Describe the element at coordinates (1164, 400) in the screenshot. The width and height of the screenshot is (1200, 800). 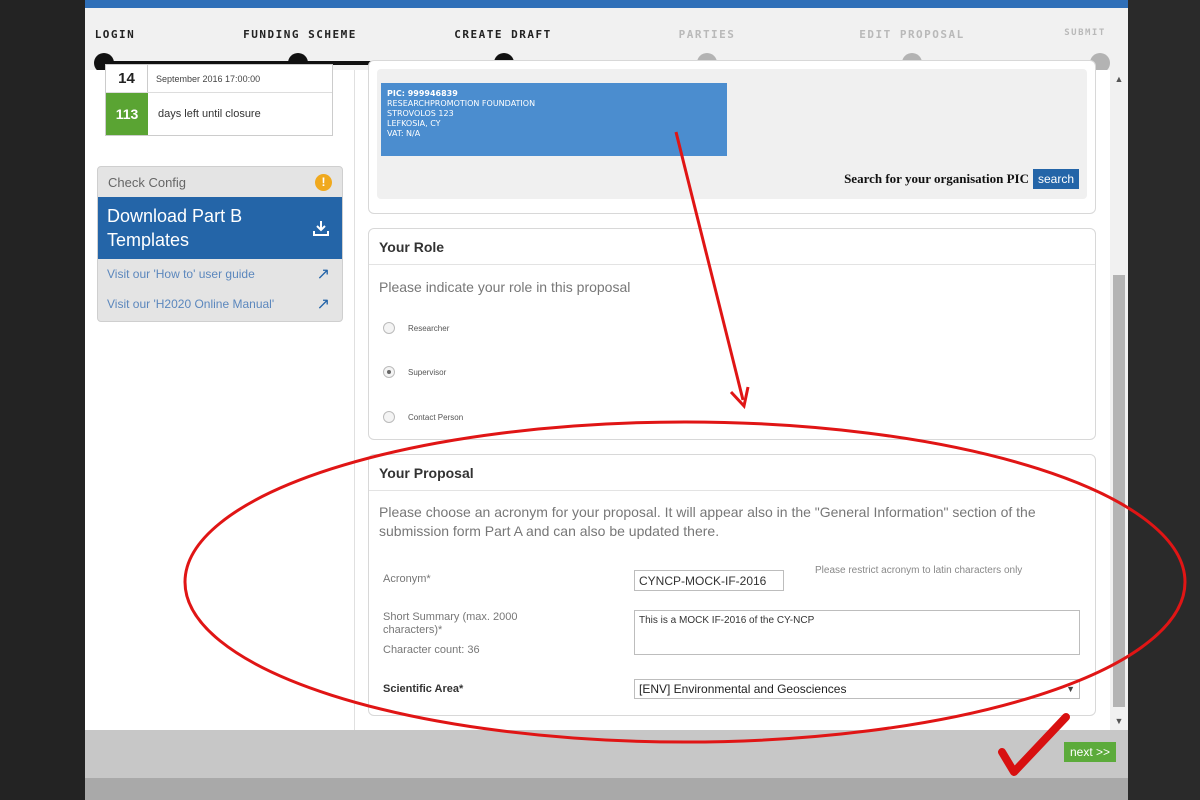
I see `right-background` at that location.